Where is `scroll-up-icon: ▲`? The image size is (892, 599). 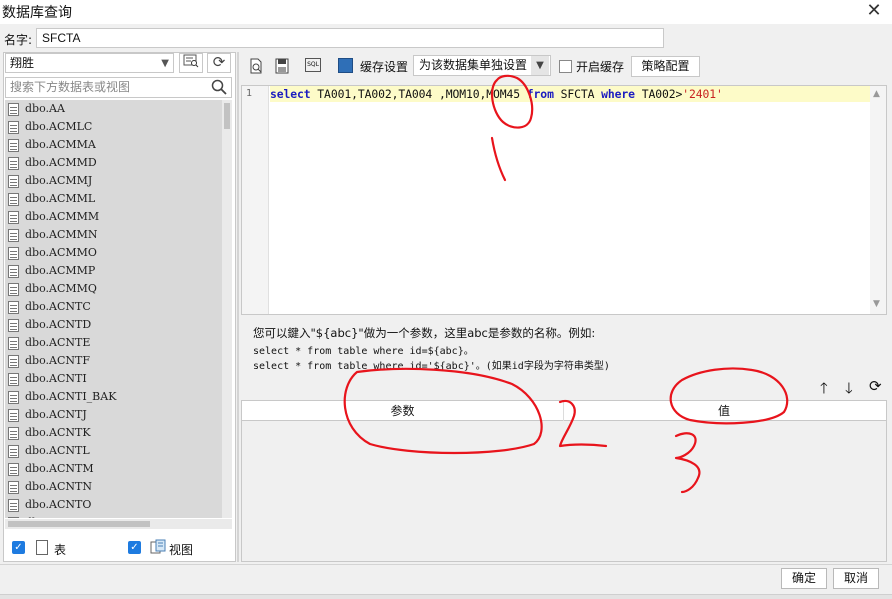
scroll-up-icon: ▲ is located at coordinates (876, 94).